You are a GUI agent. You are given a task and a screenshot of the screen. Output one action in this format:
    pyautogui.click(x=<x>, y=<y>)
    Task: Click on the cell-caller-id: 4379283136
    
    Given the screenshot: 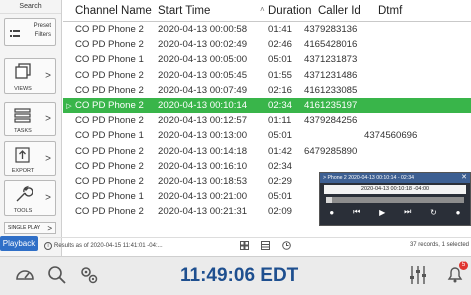 What is the action you would take?
    pyautogui.click(x=331, y=30)
    